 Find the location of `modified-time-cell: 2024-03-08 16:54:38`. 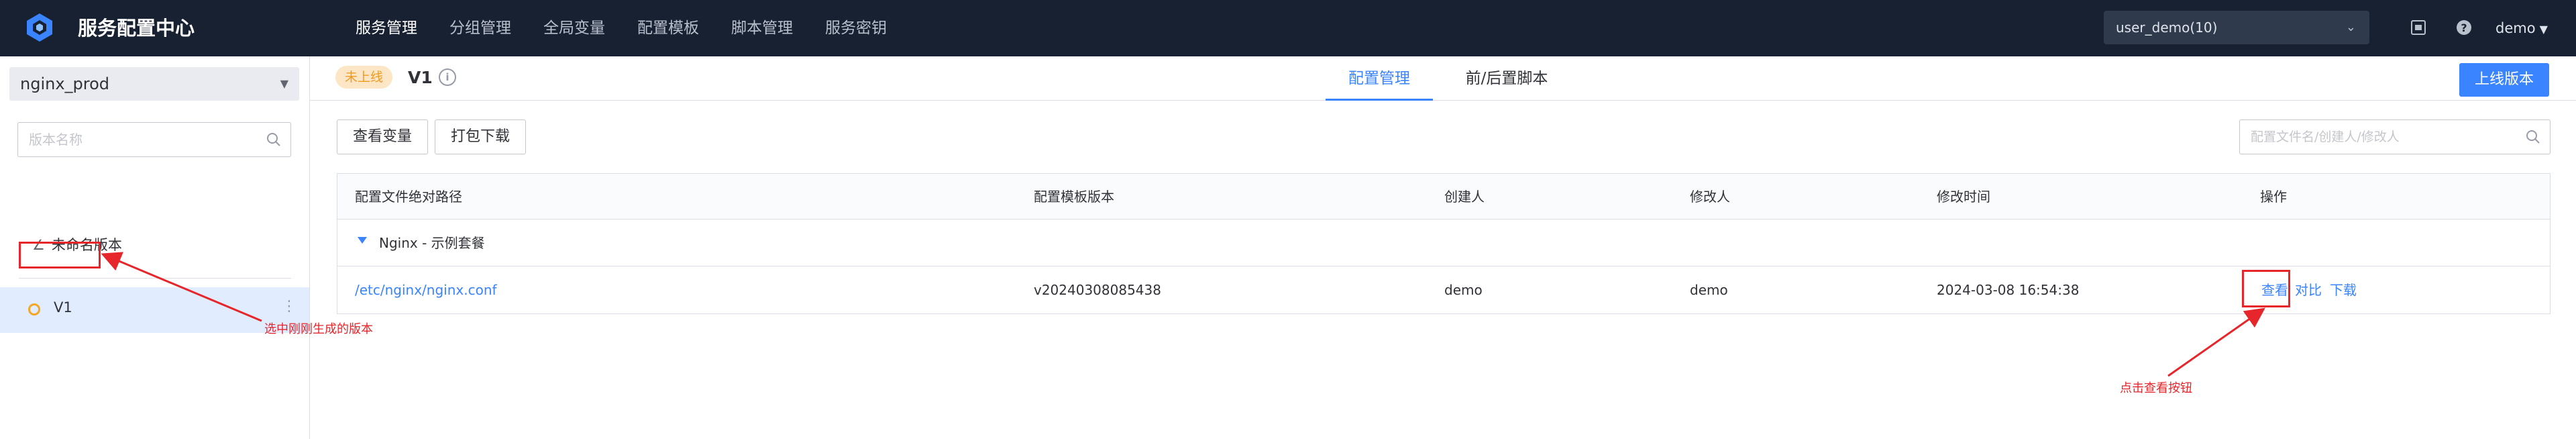

modified-time-cell: 2024-03-08 16:54:38 is located at coordinates (2008, 290).